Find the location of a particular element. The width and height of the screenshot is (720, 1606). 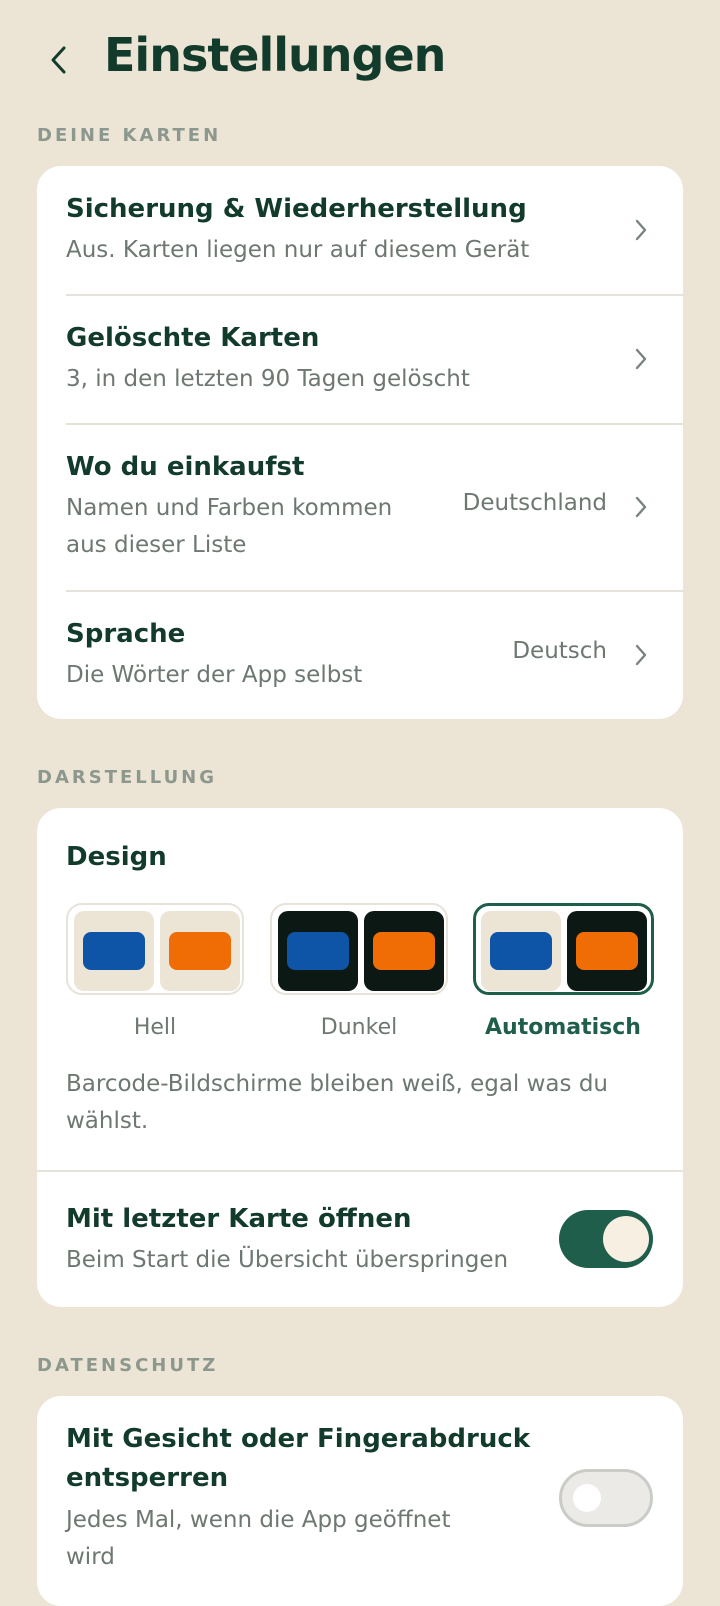

row-title: Mit Gesicht oder Fingerabdruck is located at coordinates (298, 1439).